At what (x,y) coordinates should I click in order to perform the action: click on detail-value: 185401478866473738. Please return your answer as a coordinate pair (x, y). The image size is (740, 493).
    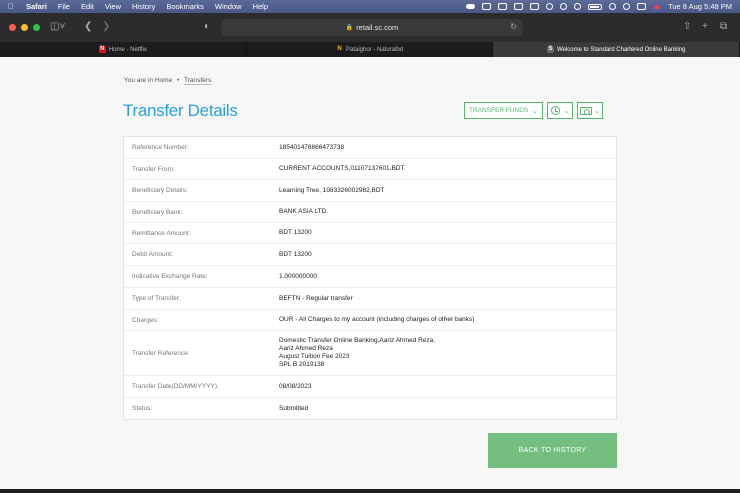
    Looking at the image, I should click on (312, 147).